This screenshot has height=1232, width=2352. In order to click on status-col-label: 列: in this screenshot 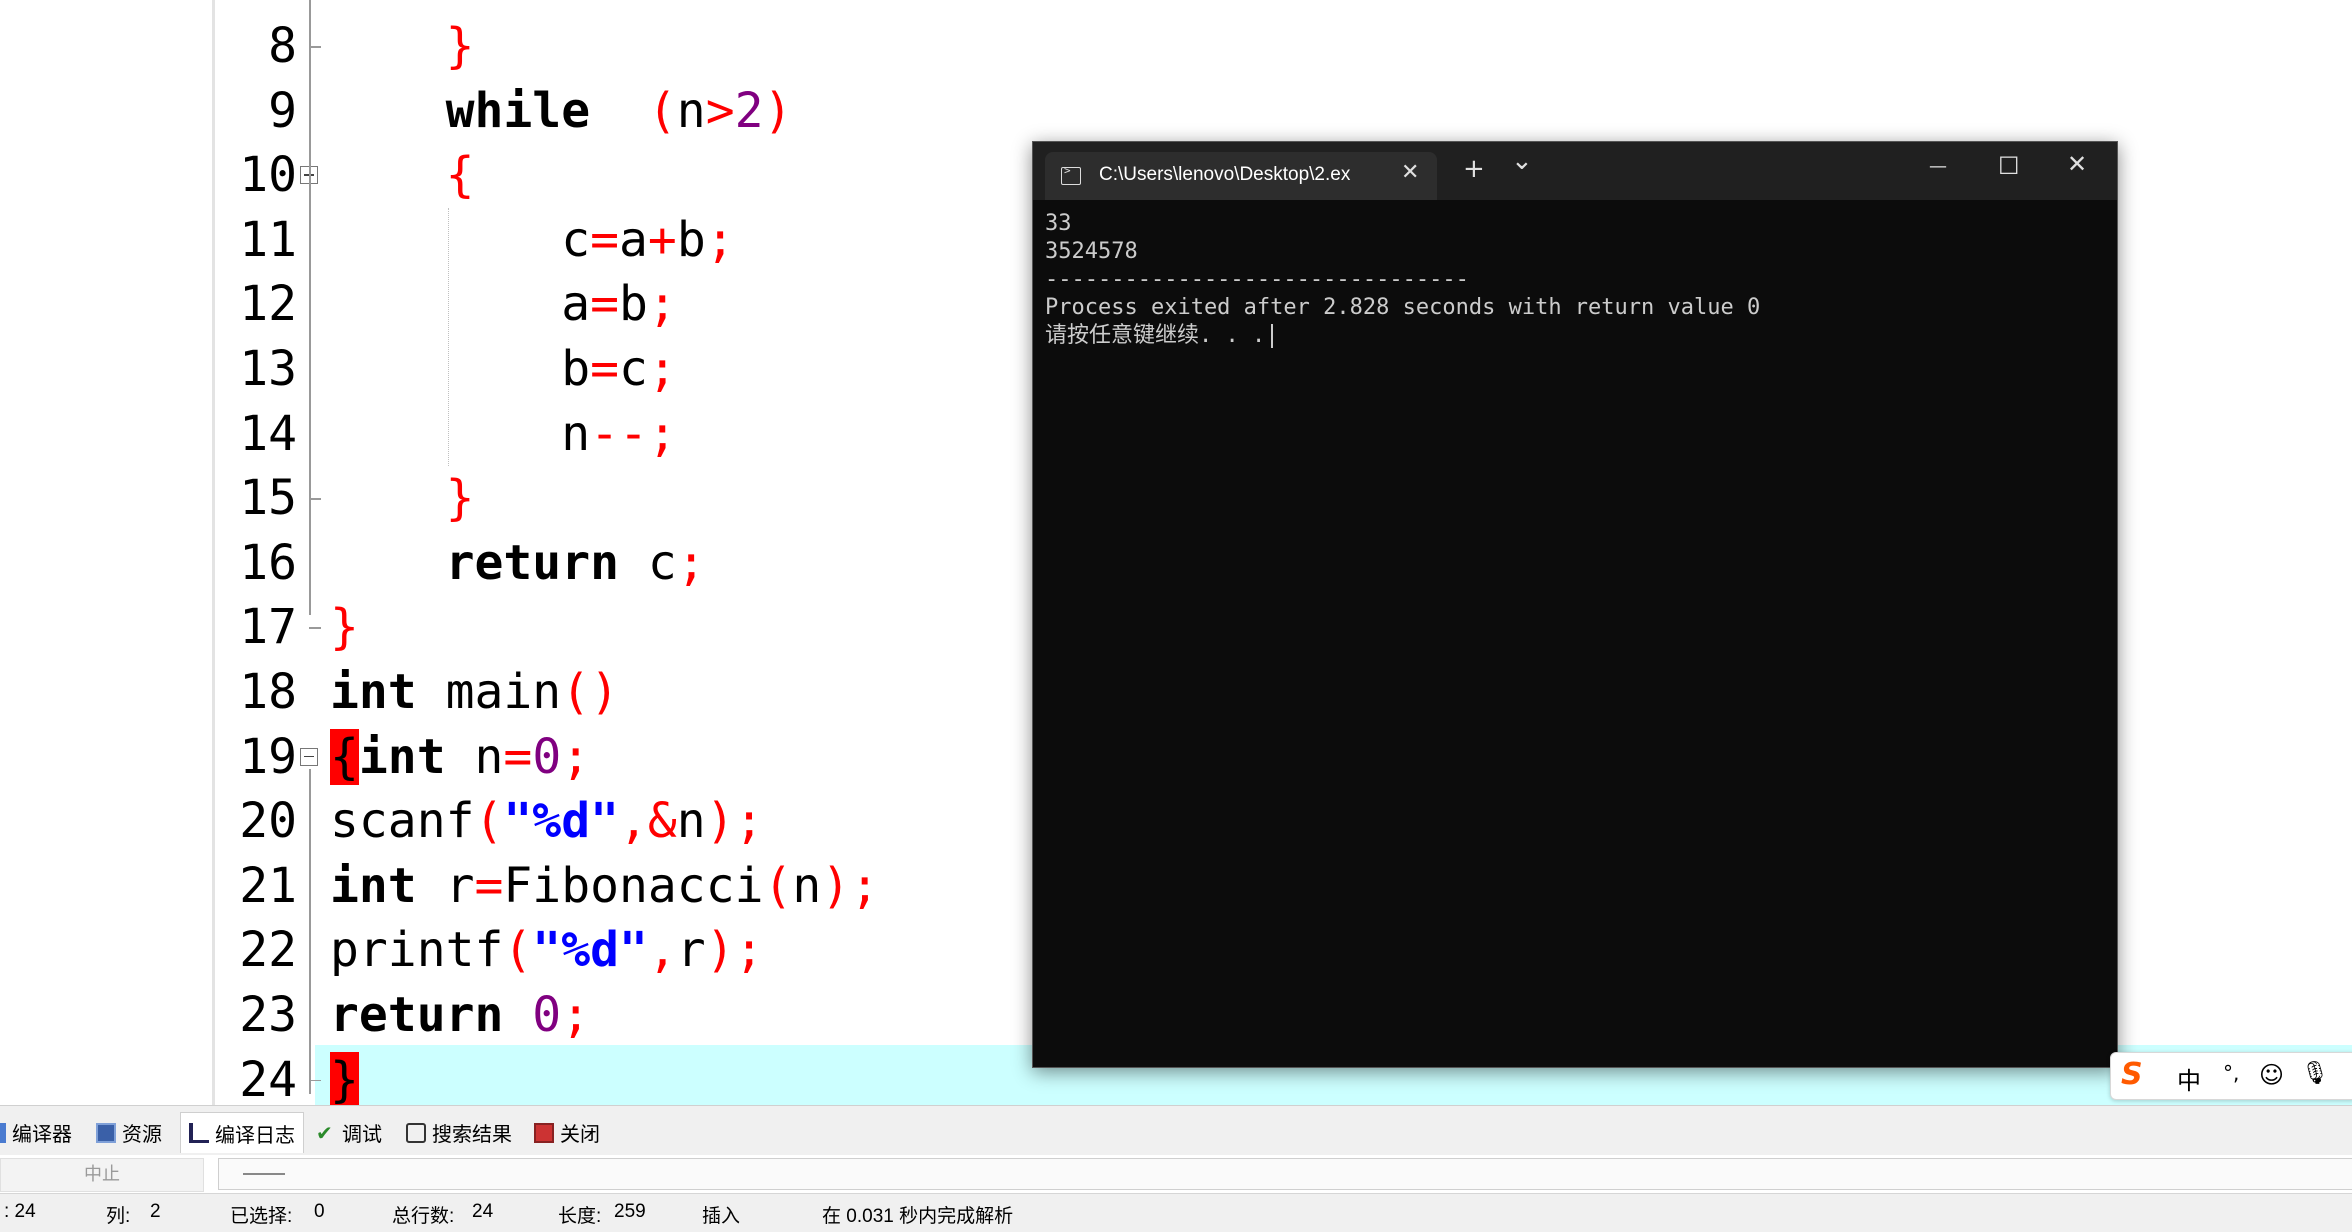, I will do `click(118, 1216)`.